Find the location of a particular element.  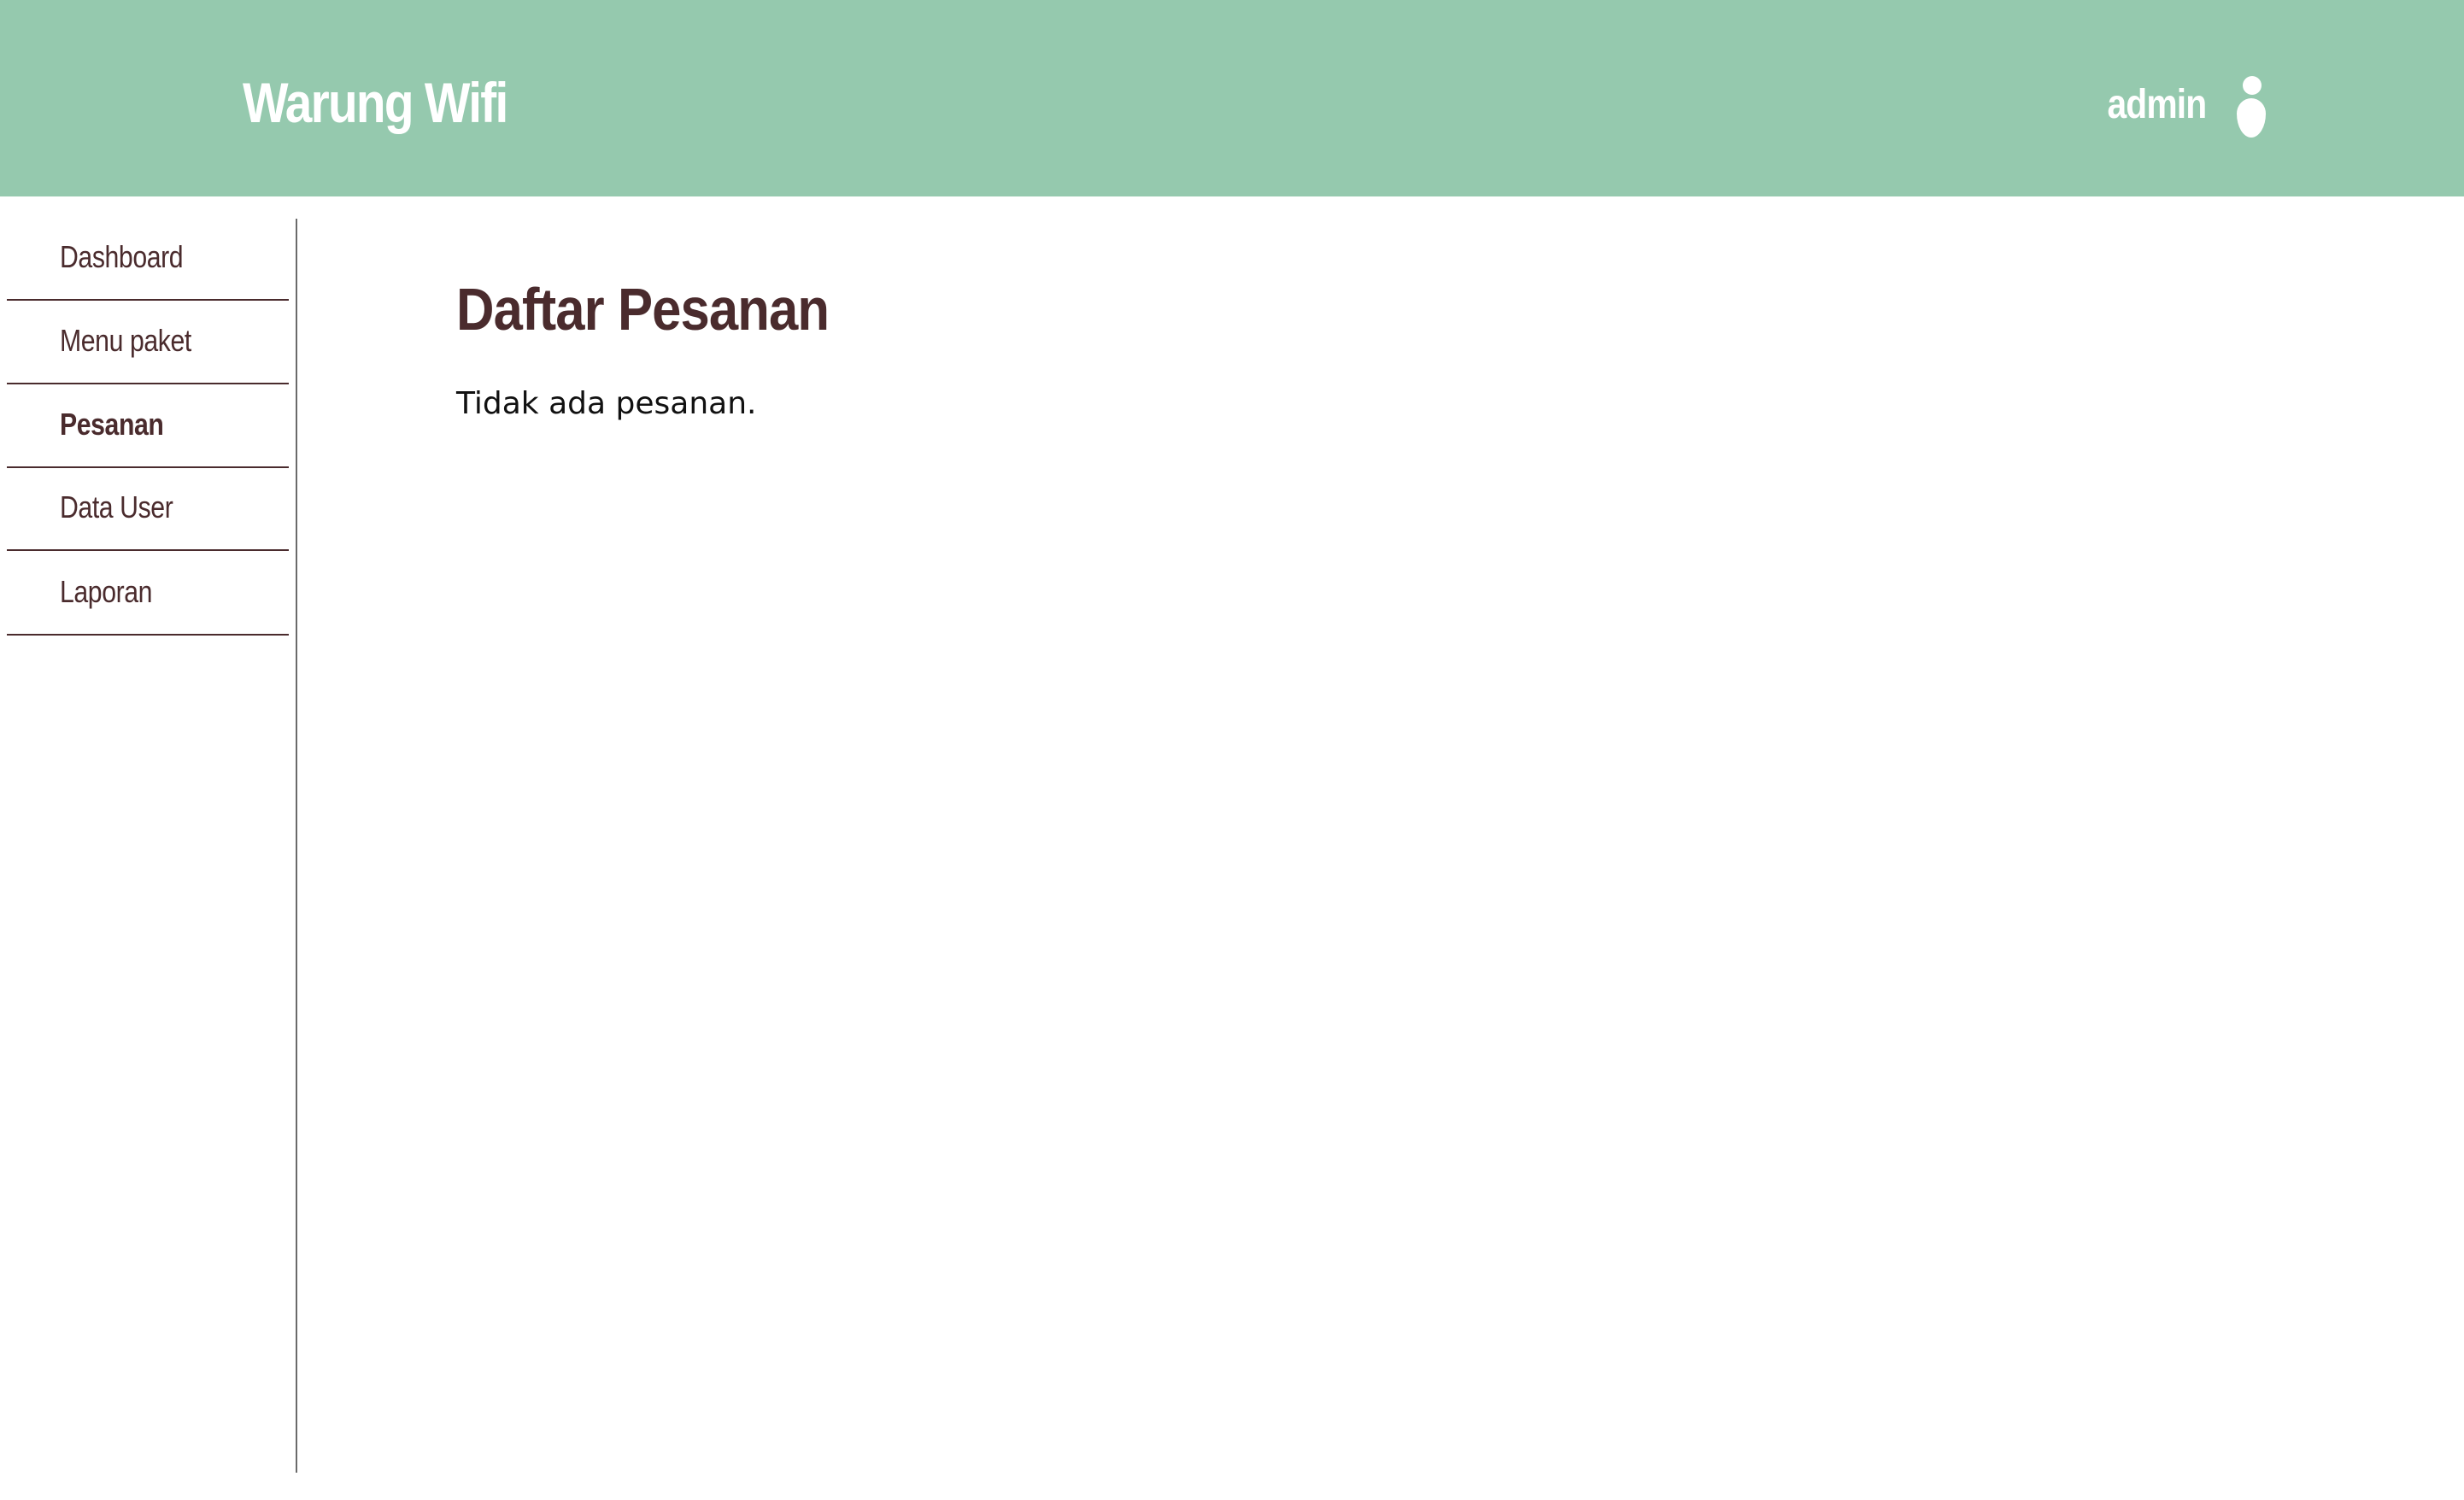

user-icon is located at coordinates (2251, 108).